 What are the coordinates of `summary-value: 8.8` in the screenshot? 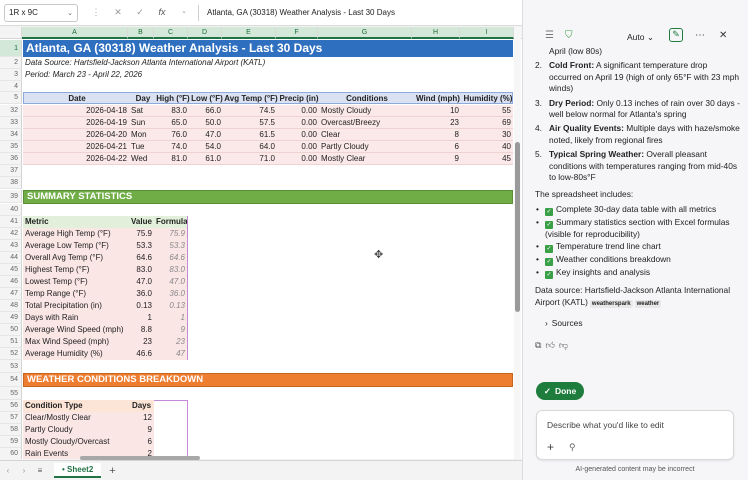 It's located at (141, 330).